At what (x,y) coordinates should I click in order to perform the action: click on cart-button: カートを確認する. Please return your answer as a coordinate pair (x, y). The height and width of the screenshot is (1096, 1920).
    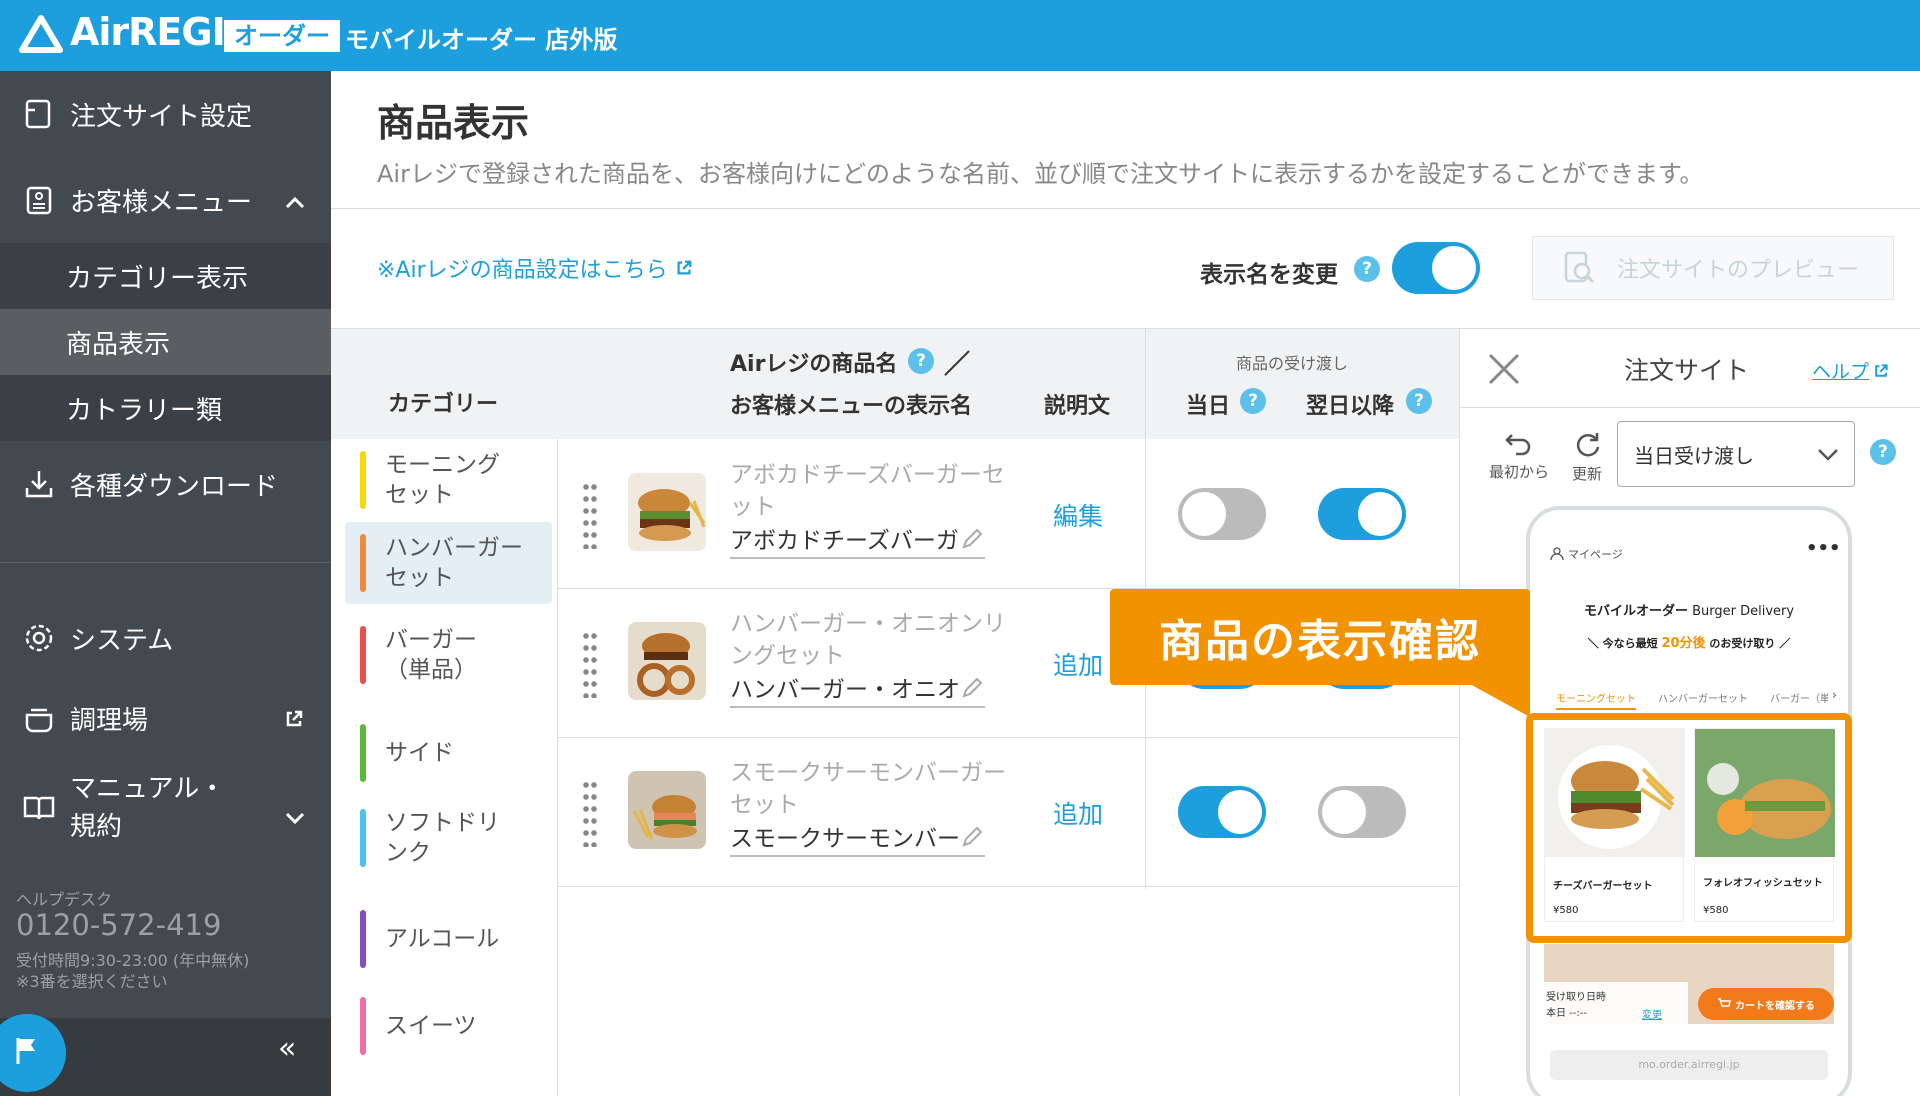
    Looking at the image, I should click on (1766, 1004).